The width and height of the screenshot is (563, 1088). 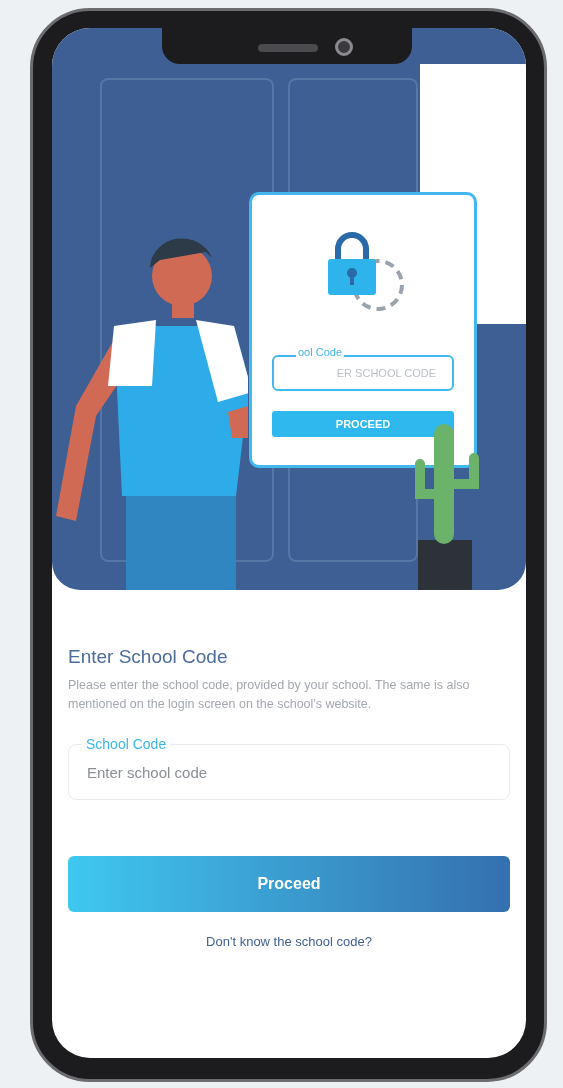 I want to click on speaker-grille, so click(x=288, y=48).